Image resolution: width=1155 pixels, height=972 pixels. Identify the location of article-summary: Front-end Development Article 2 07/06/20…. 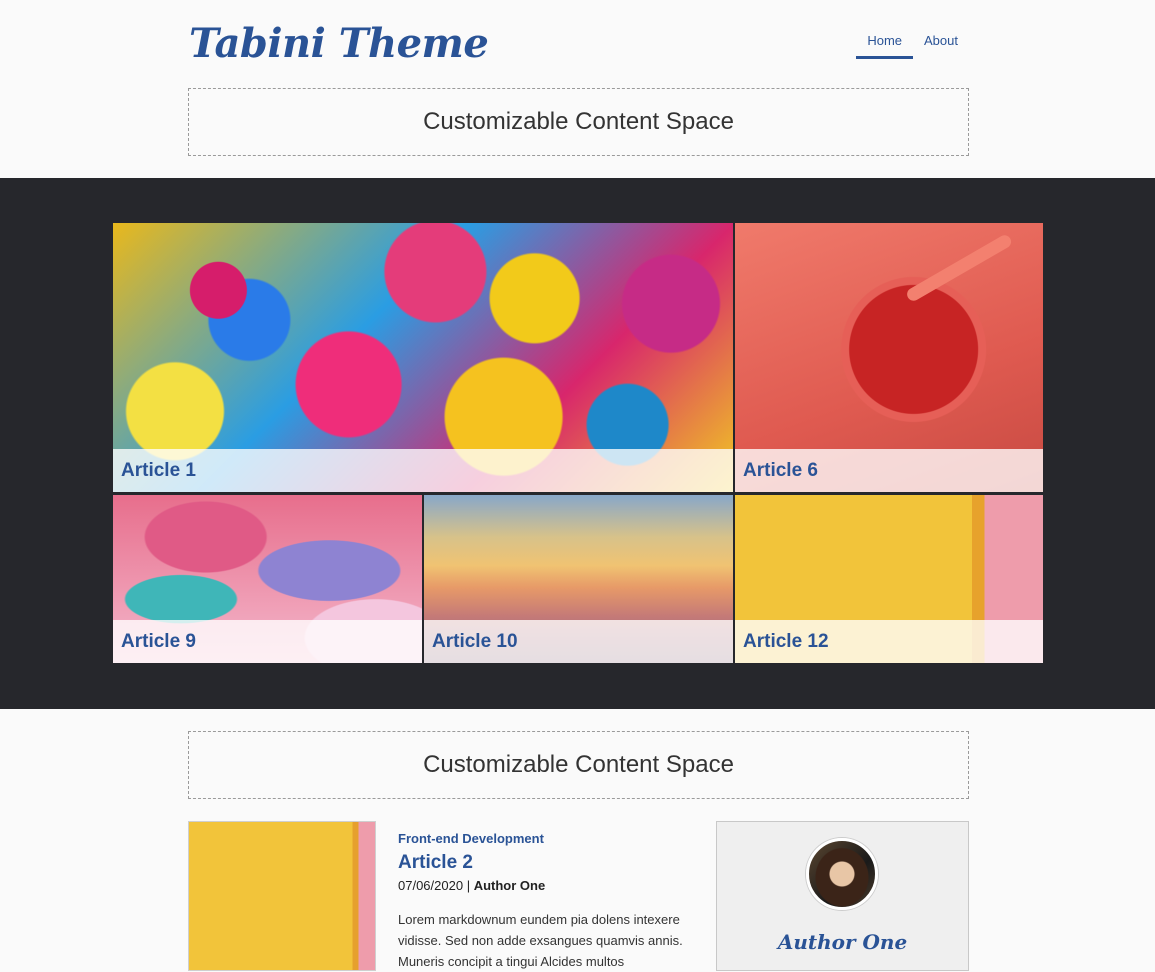
(543, 901).